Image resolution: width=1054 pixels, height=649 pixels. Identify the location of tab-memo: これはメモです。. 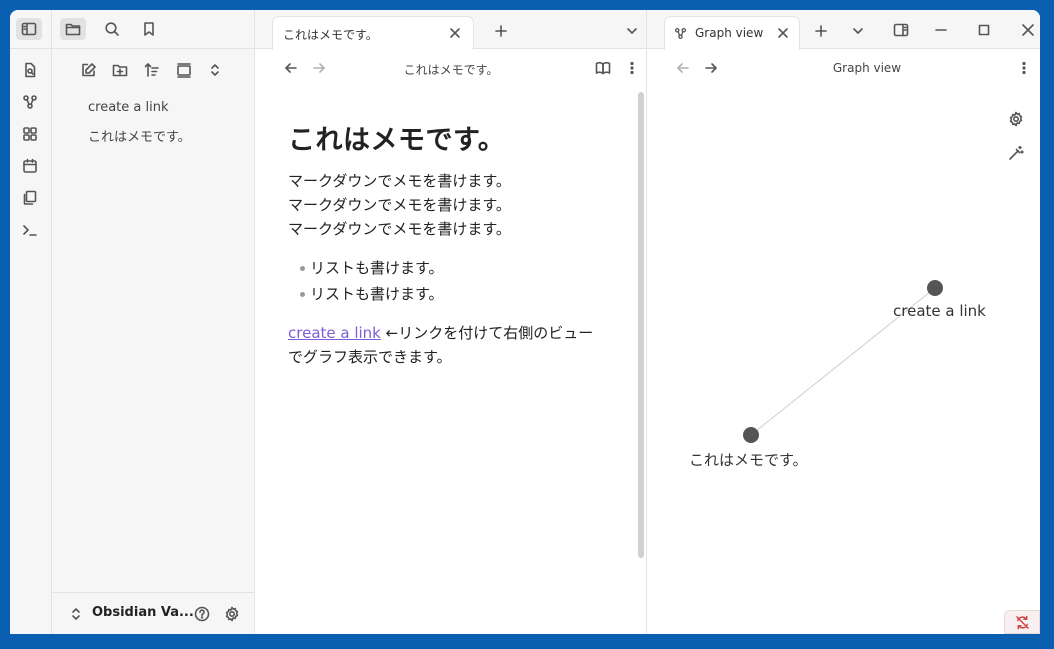
(373, 33).